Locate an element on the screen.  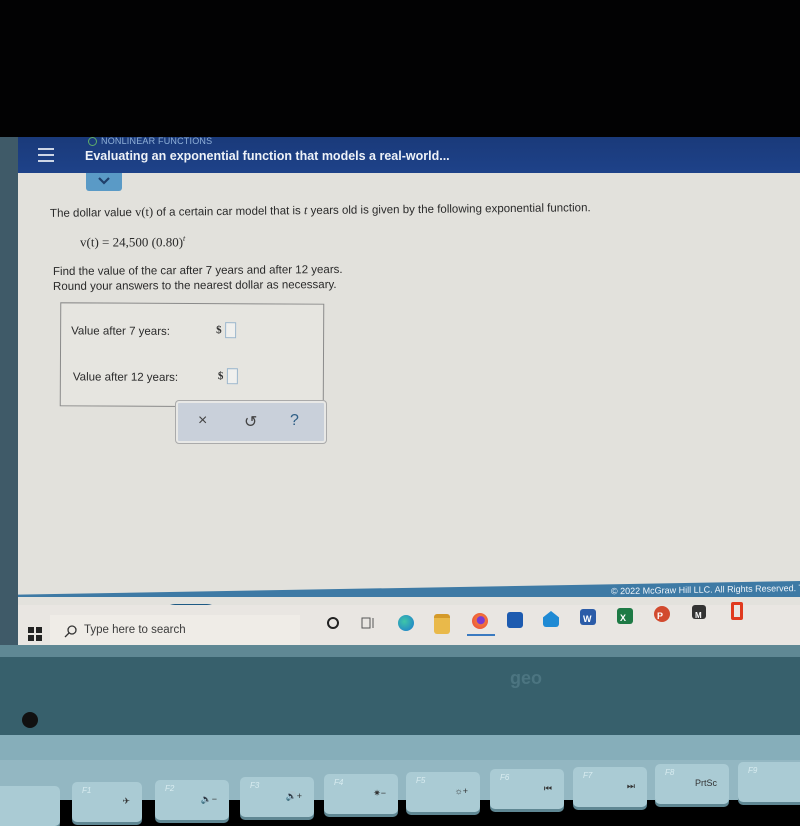
collapse-button is located at coordinates (104, 182).